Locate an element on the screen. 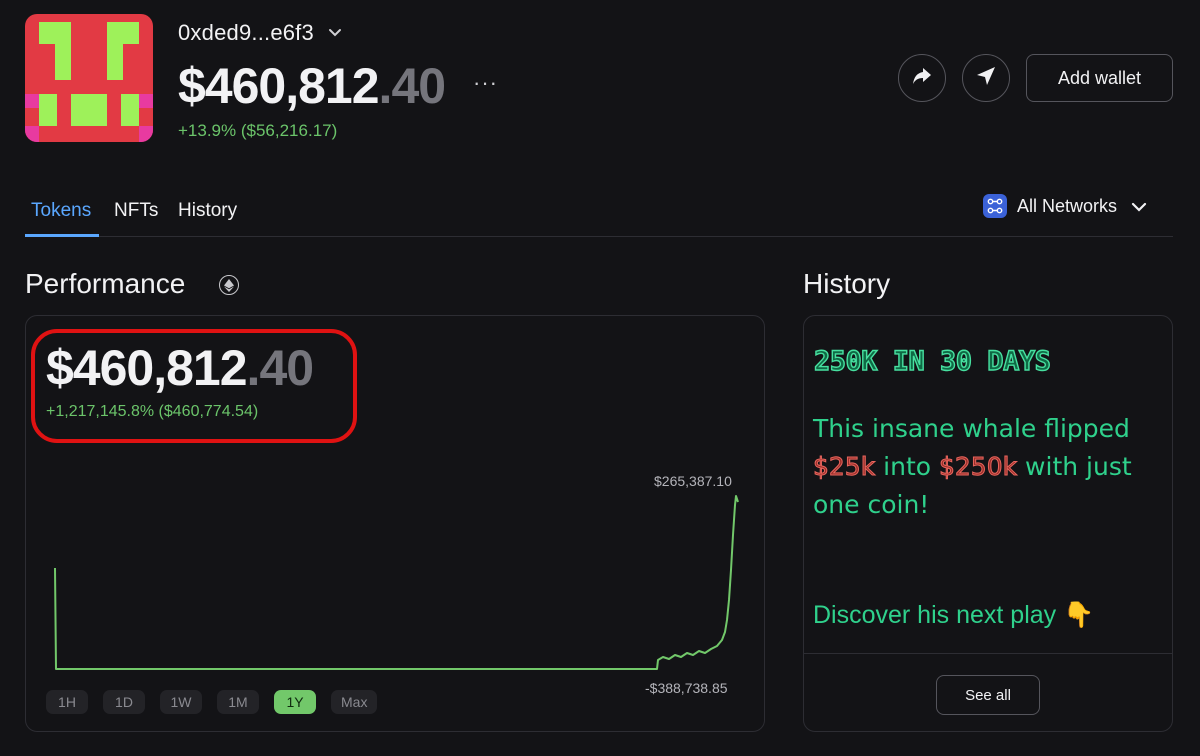 The width and height of the screenshot is (1200, 756). tab-tokens: Tokens is located at coordinates (61, 211).